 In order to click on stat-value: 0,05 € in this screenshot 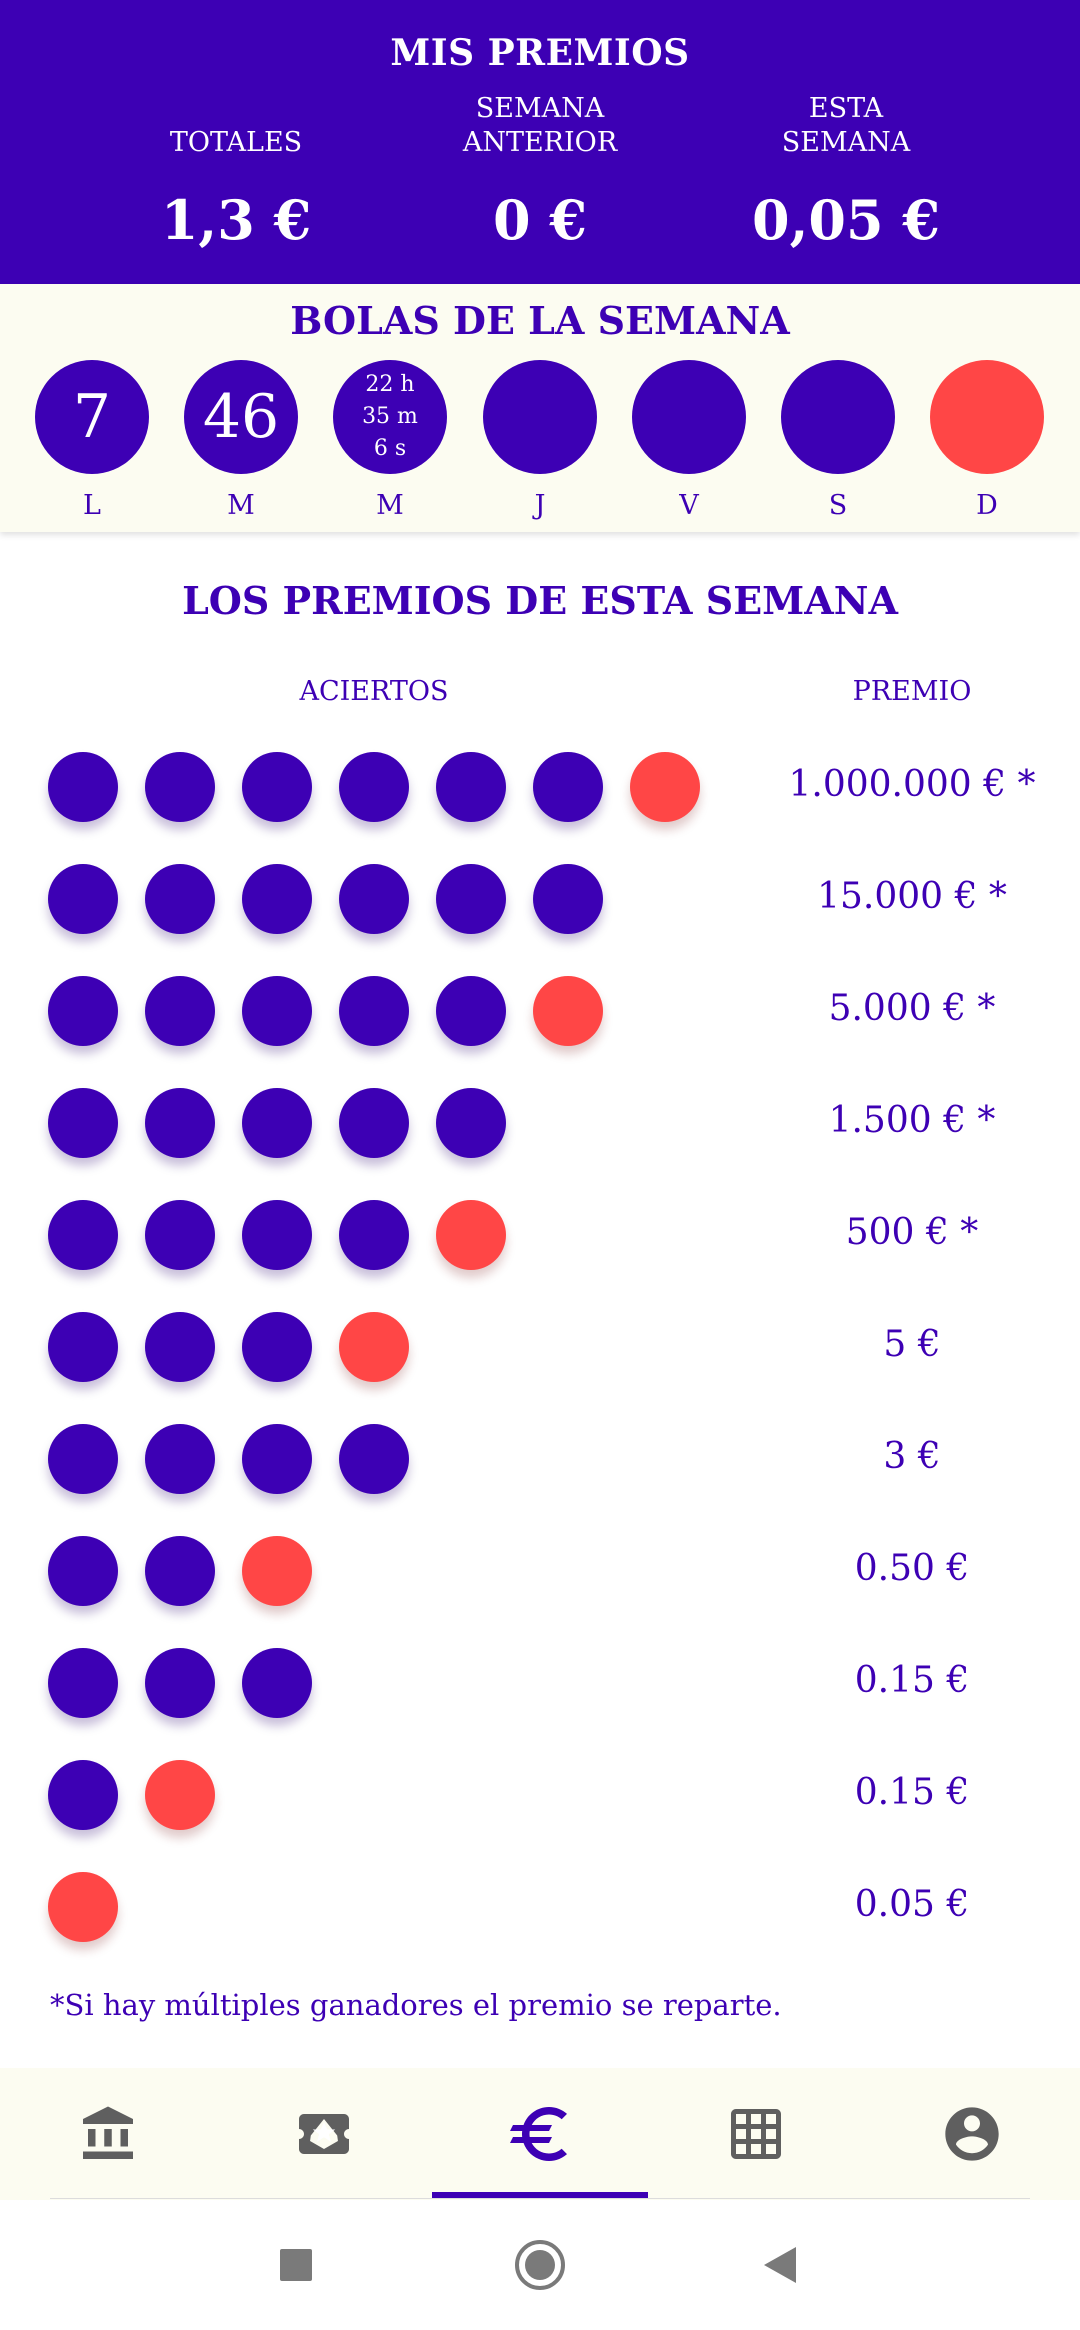, I will do `click(846, 220)`.